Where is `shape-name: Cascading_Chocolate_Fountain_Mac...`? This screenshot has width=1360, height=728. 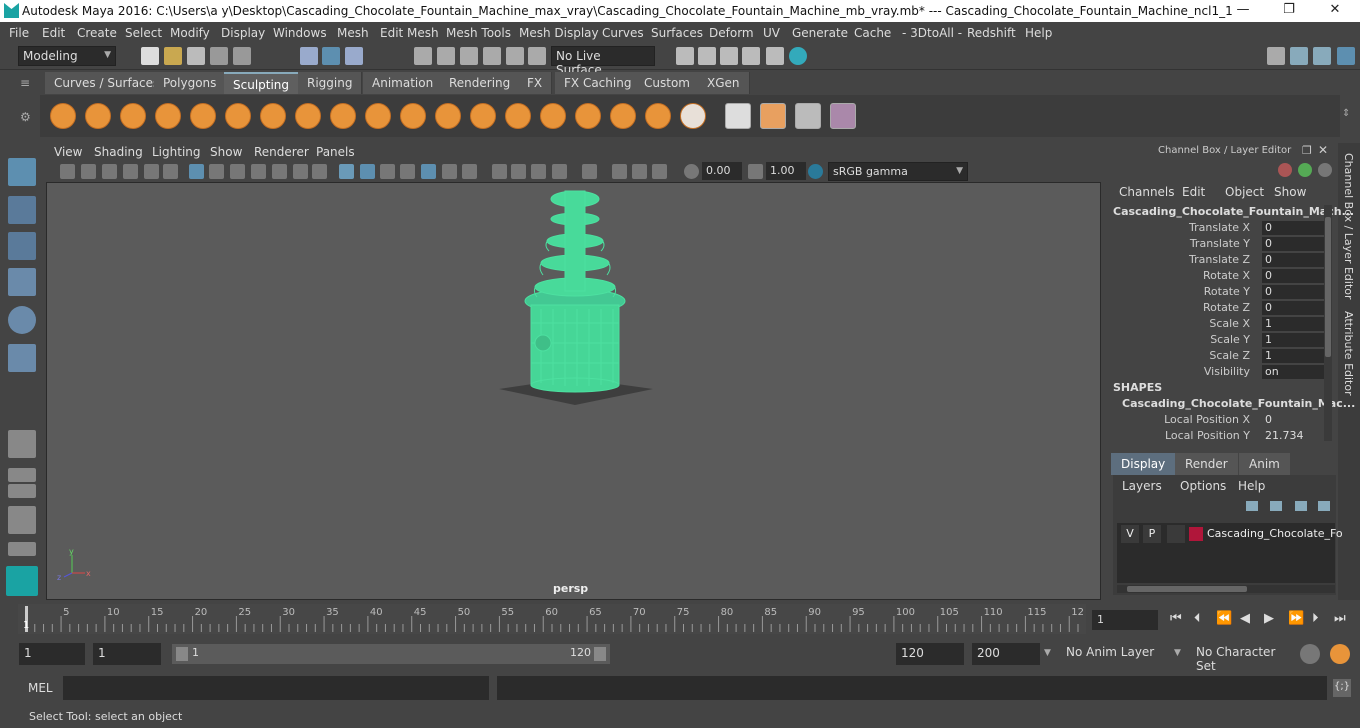 shape-name: Cascading_Chocolate_Fountain_Mac... is located at coordinates (1238, 403).